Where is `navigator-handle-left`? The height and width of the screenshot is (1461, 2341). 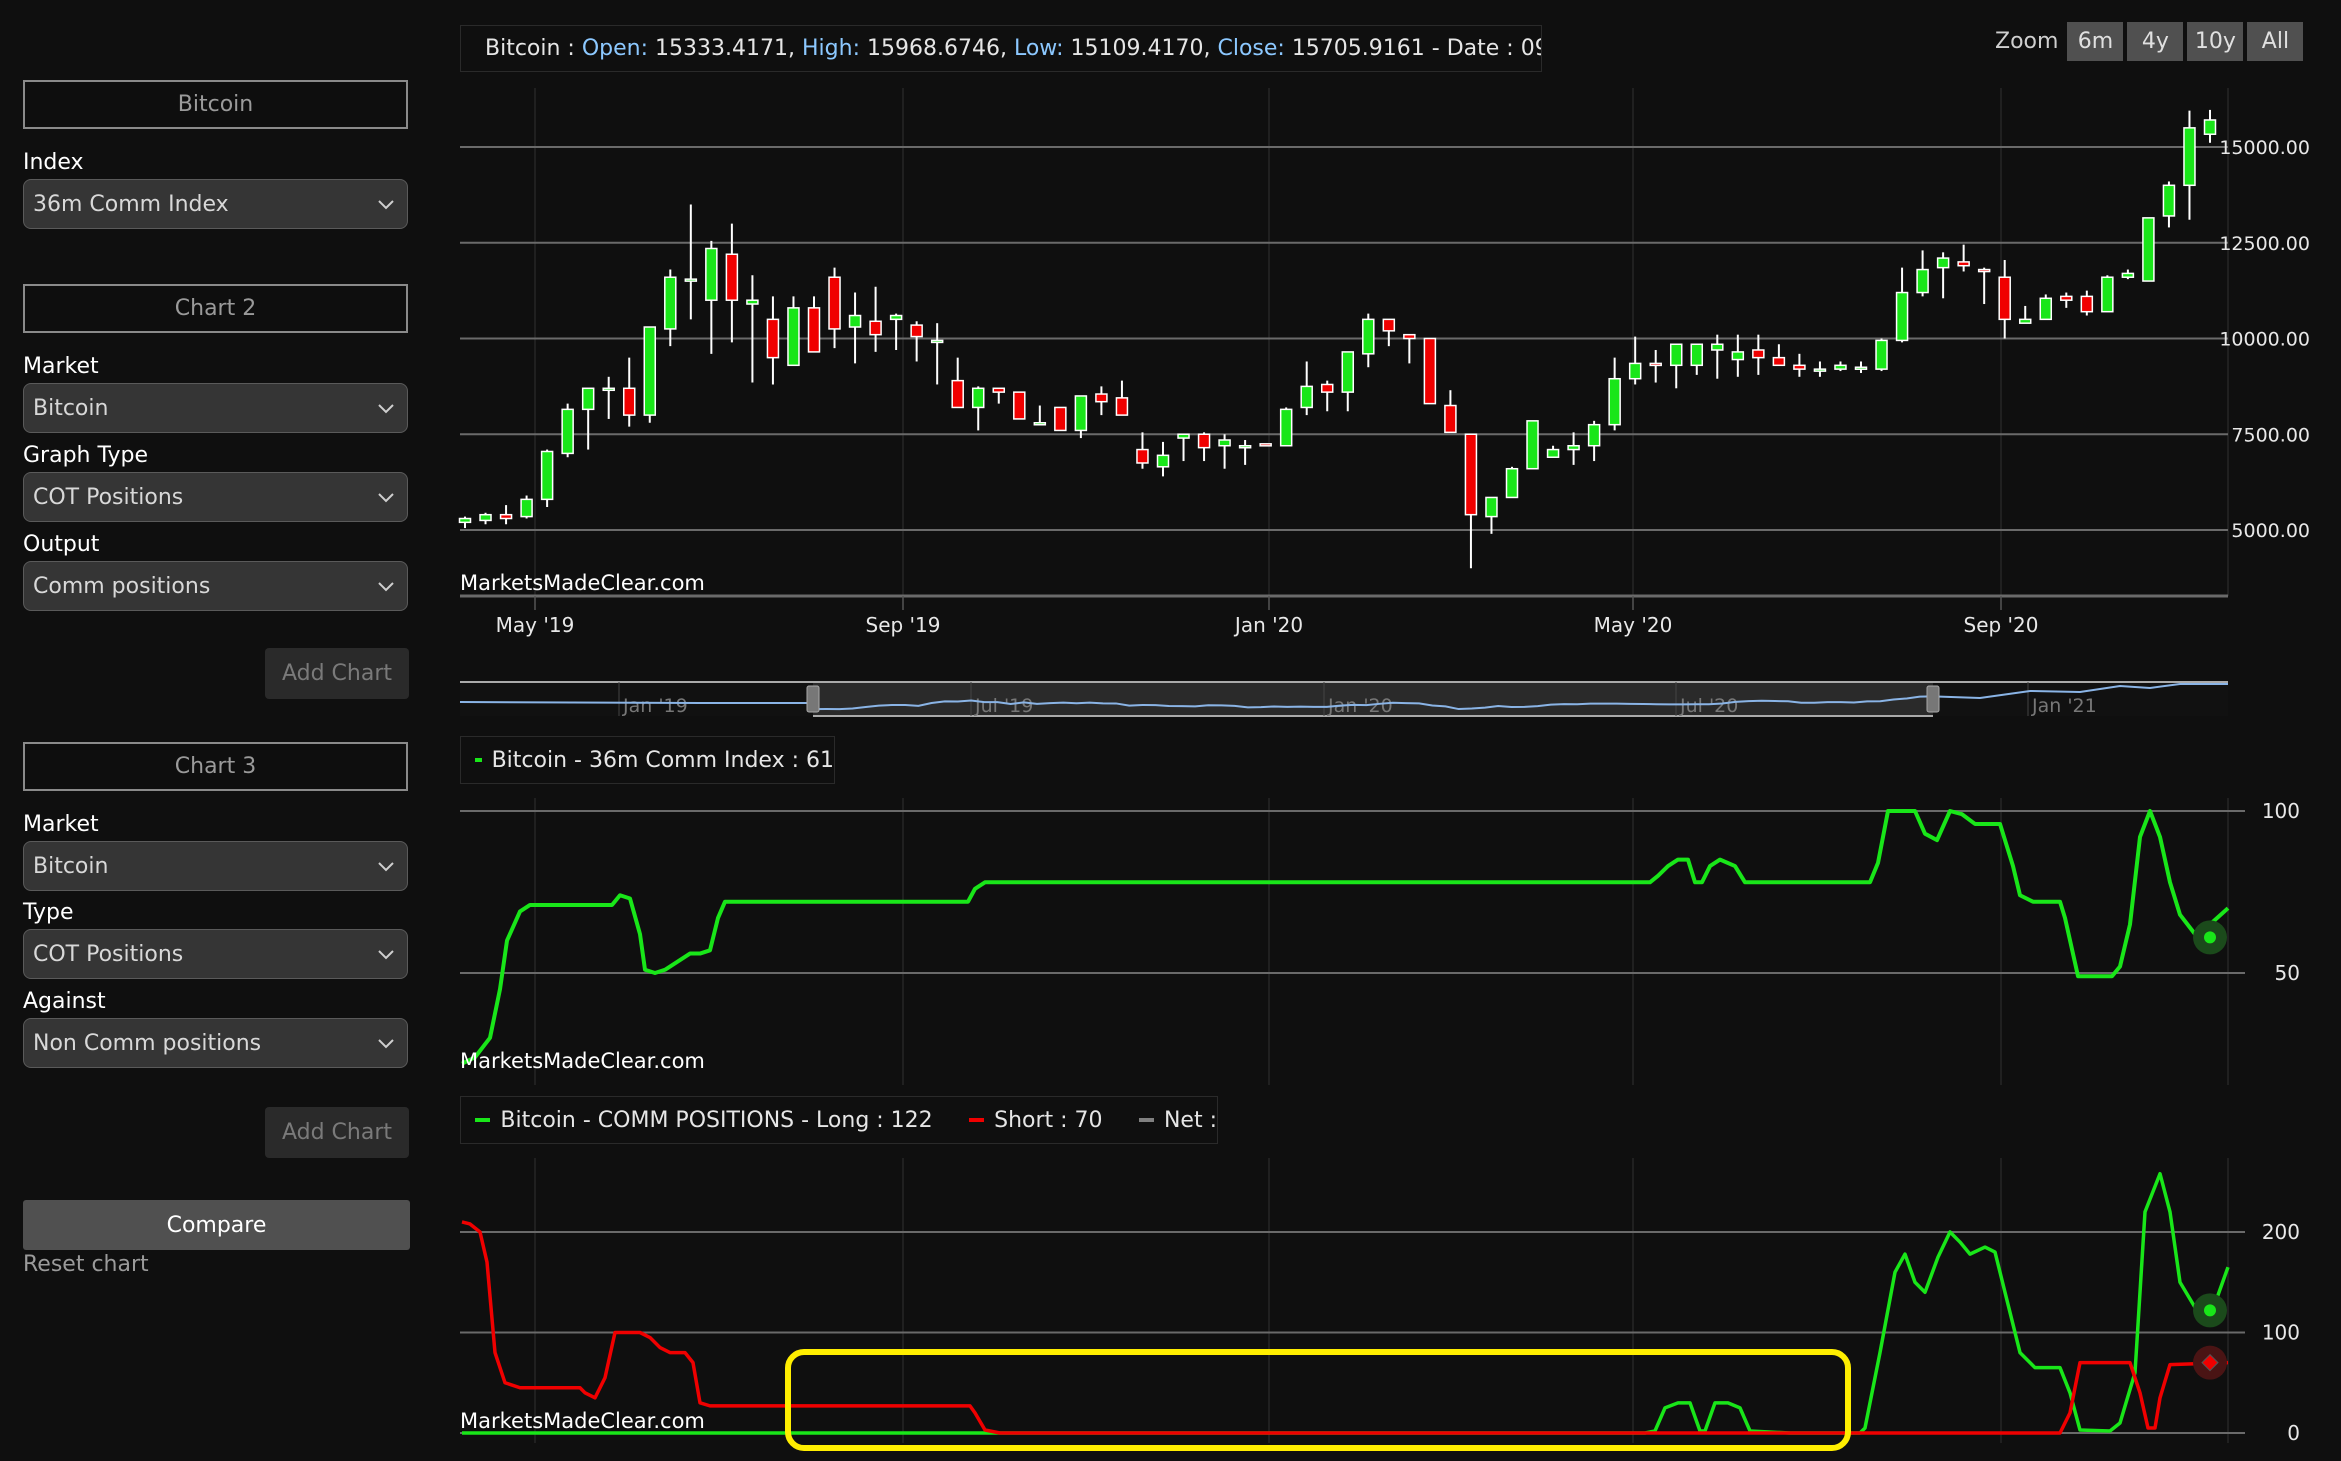
navigator-handle-left is located at coordinates (813, 699).